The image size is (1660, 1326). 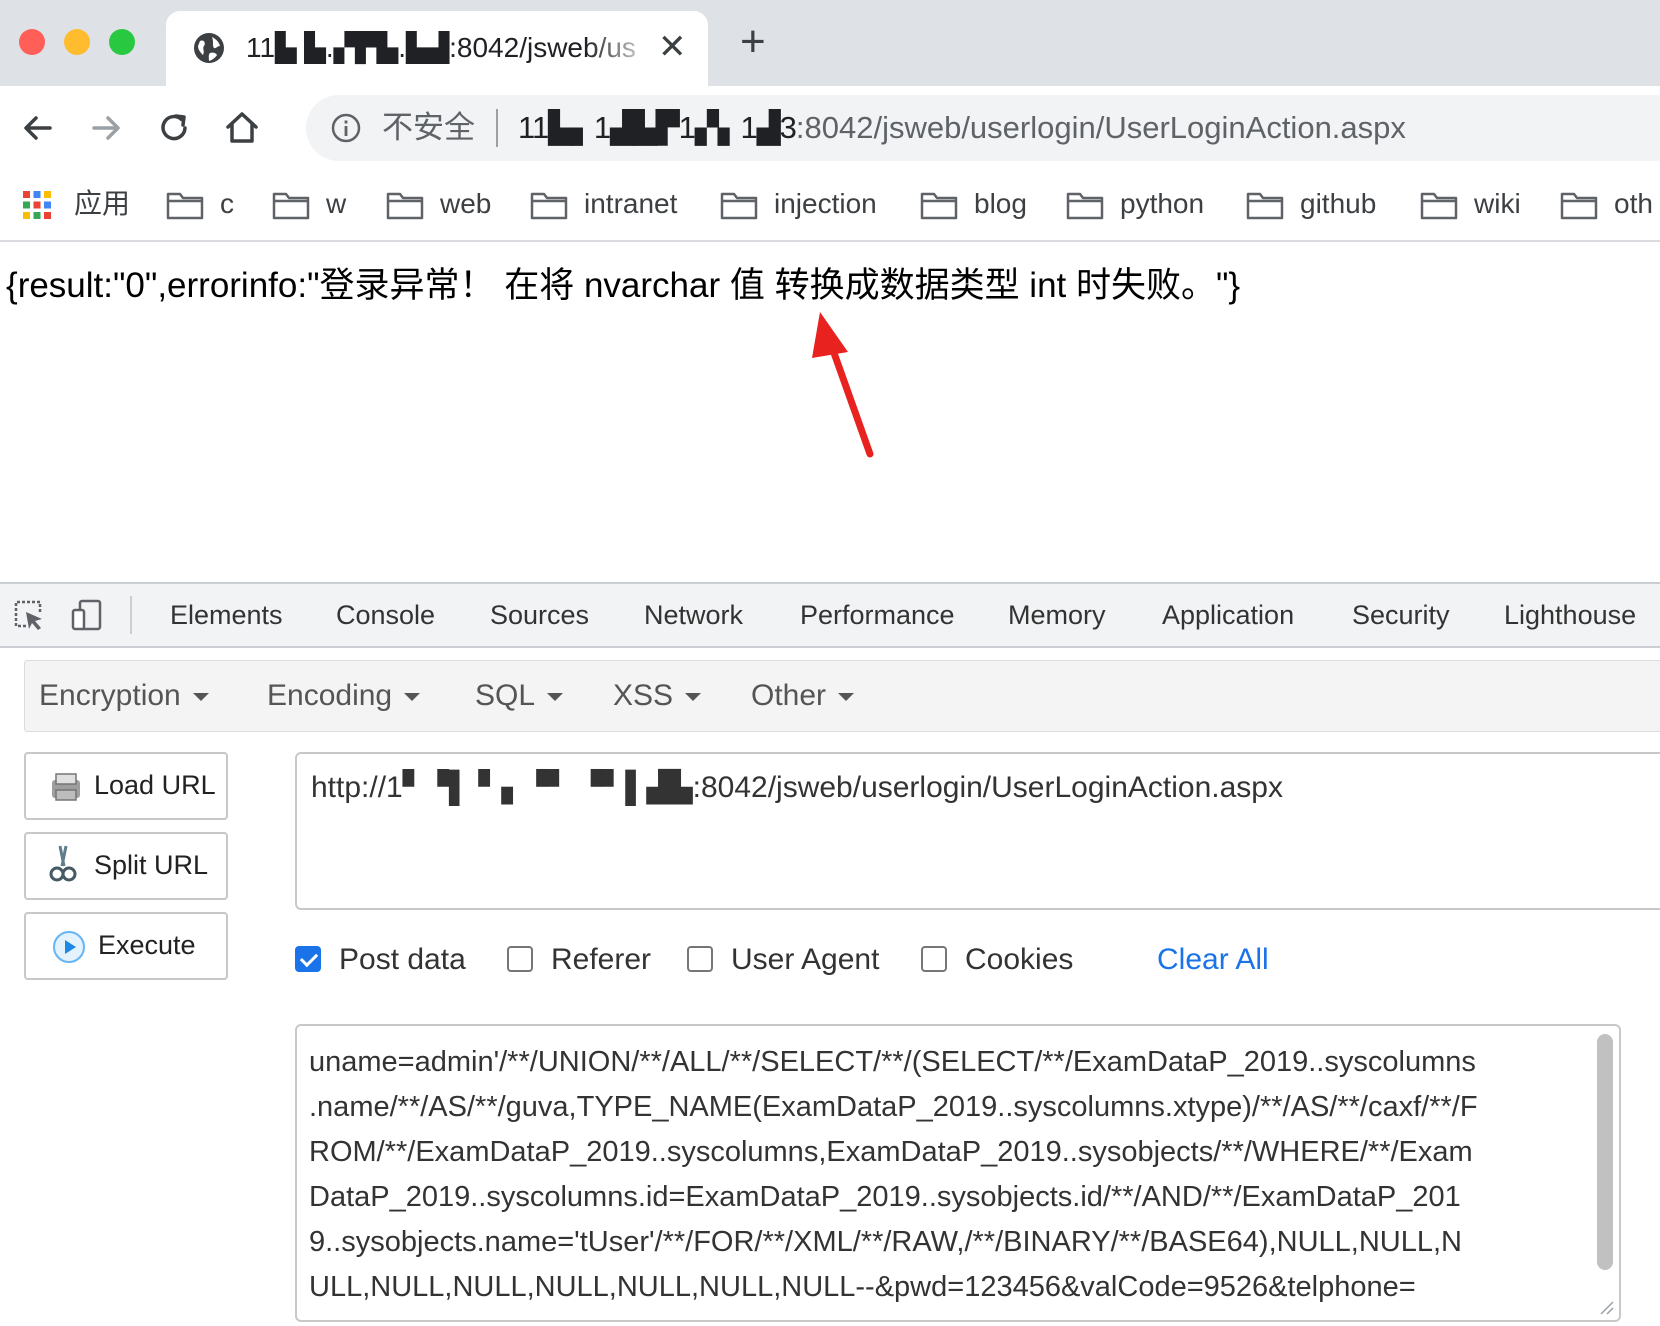 I want to click on menu-label: Encryption, so click(x=110, y=695).